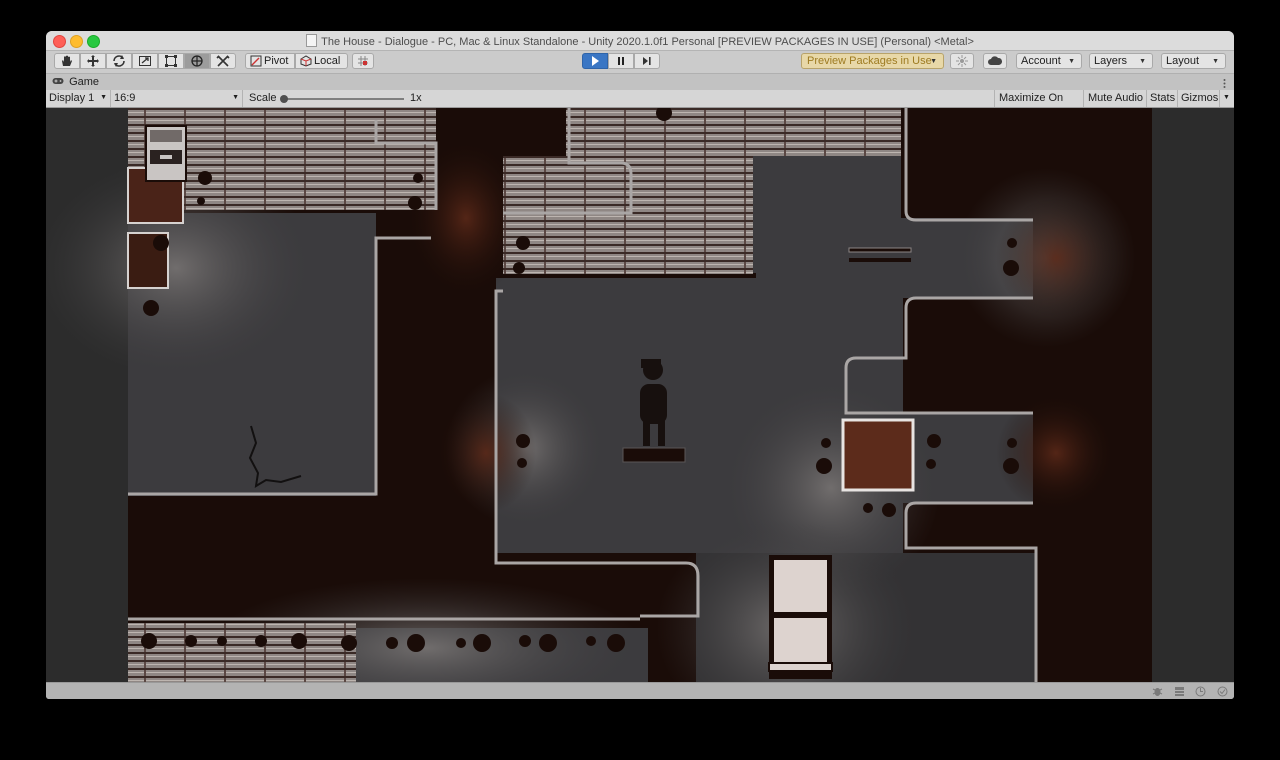 This screenshot has width=1280, height=760. I want to click on scale-value: 1x, so click(416, 98).